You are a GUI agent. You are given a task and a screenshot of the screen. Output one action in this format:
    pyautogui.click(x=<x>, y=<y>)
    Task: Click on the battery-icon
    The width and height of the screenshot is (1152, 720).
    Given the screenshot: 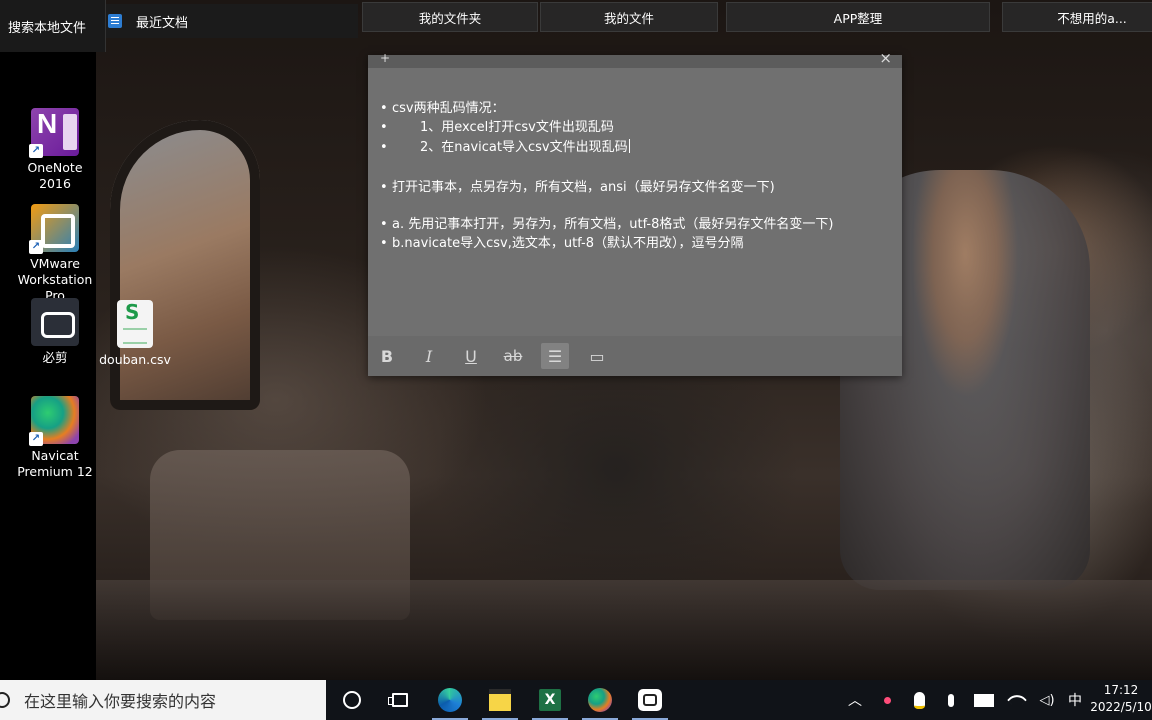 What is the action you would take?
    pyautogui.click(x=984, y=700)
    